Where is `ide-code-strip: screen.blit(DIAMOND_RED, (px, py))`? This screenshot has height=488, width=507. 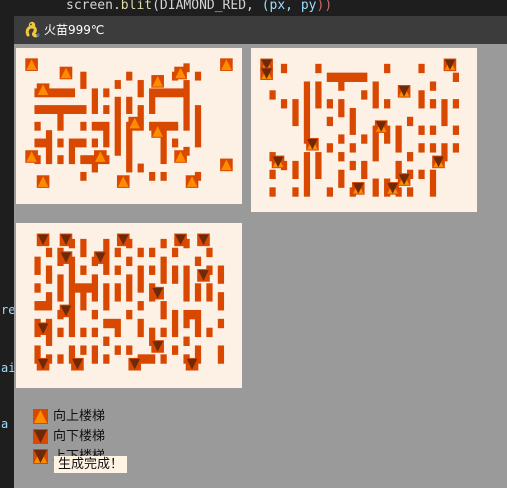
ide-code-strip: screen.blit(DIAMOND_RED, (px, py)) is located at coordinates (253, 8).